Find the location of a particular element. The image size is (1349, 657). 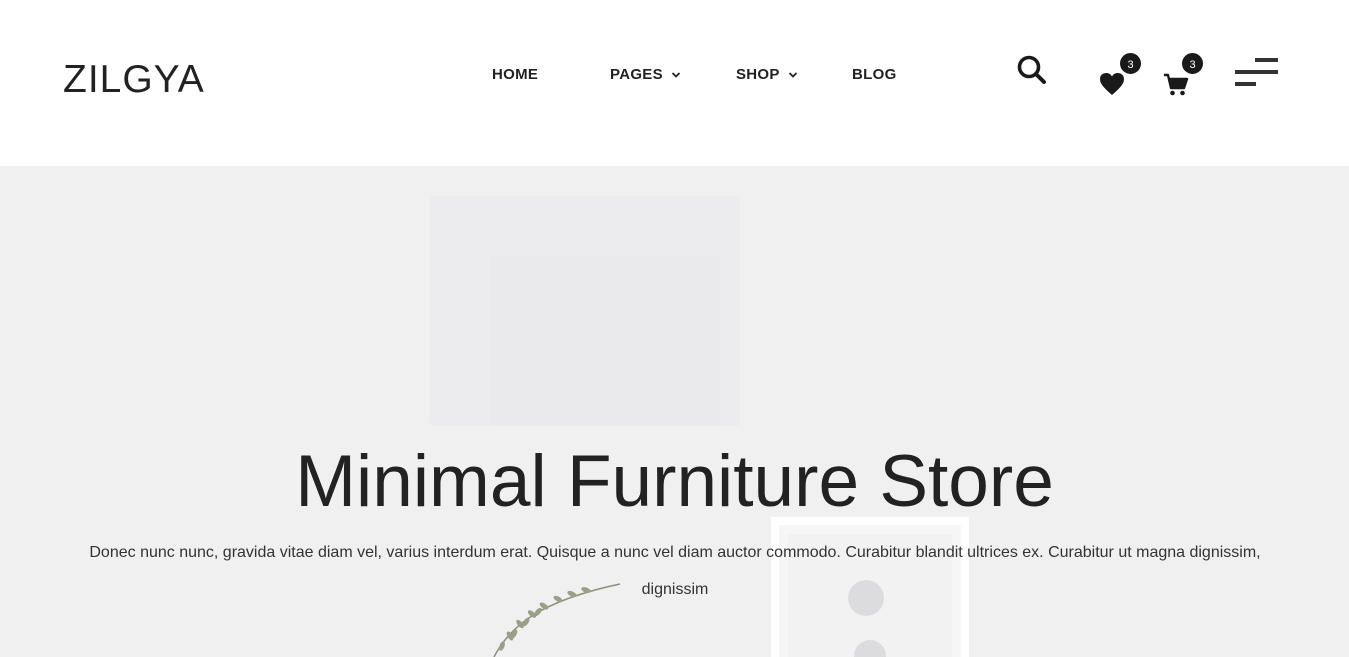

nav-item-shop: SHOP is located at coordinates (767, 75).